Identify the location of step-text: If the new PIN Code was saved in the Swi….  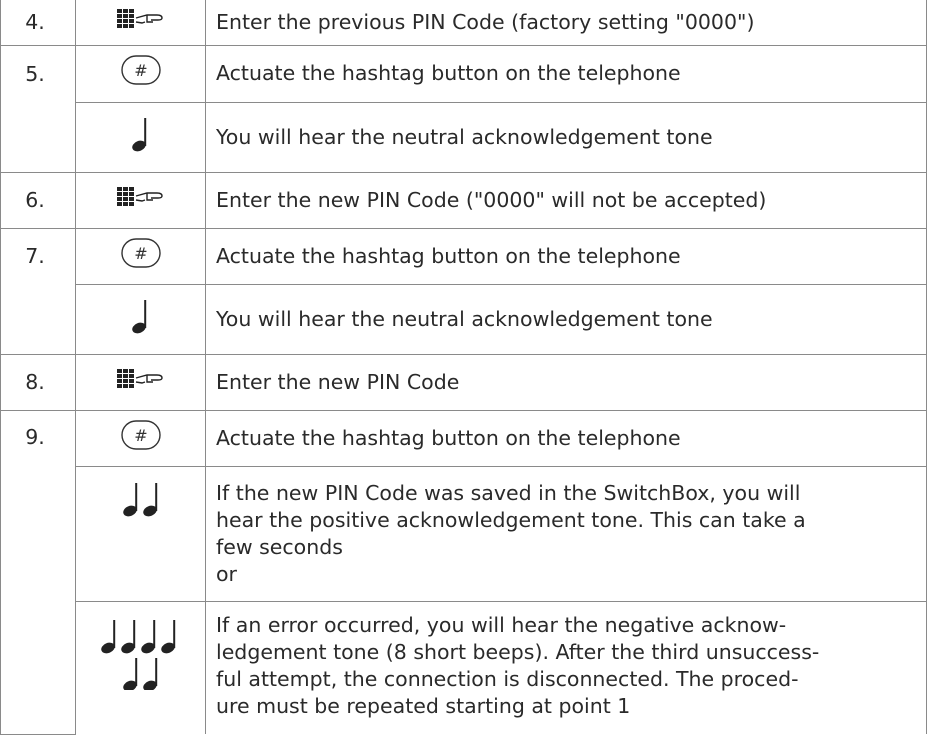
(566, 533).